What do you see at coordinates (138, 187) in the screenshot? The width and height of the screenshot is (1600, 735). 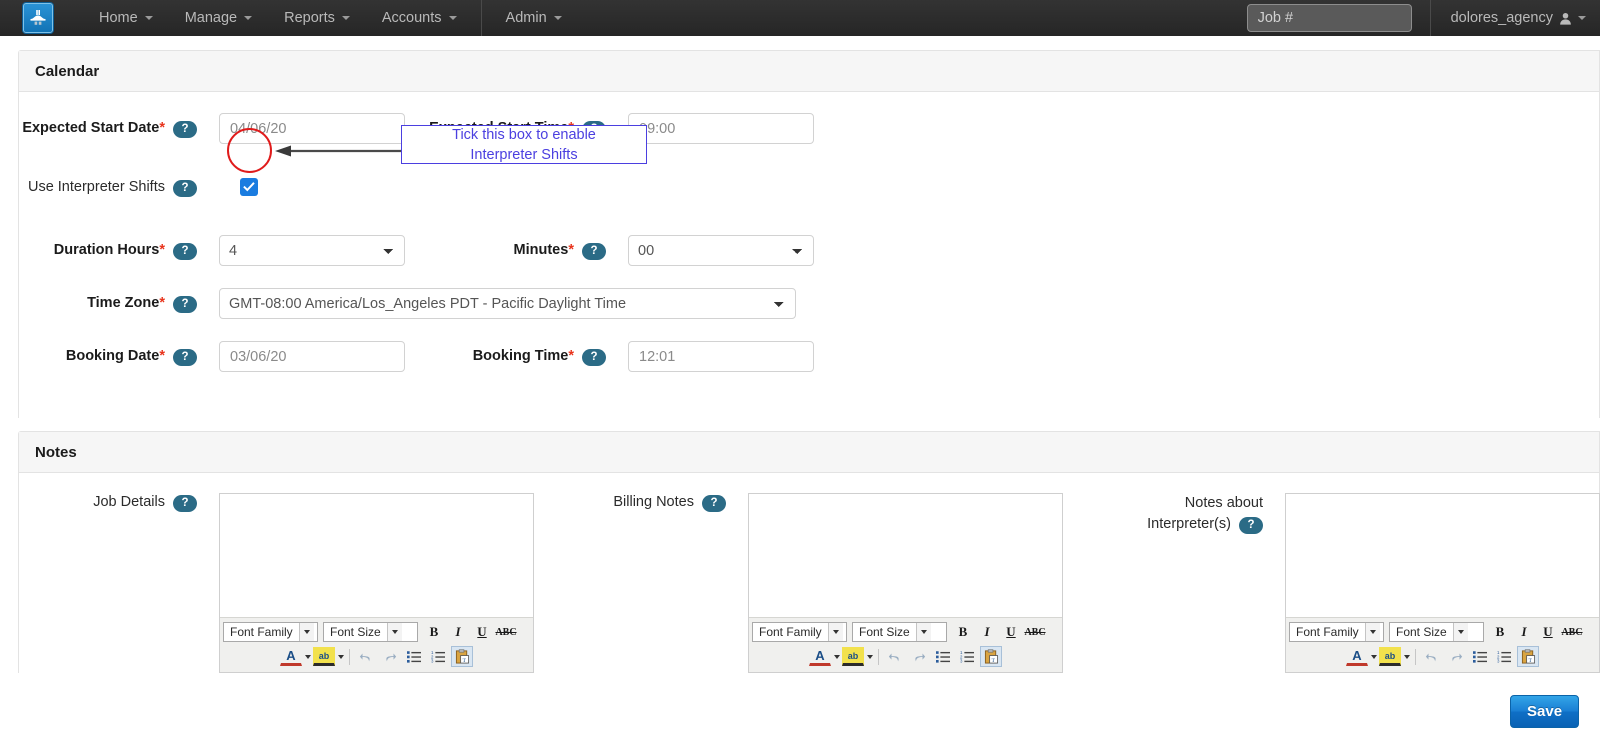 I see `field-use-interpreter-shifts: Use Interpreter Shifts ?` at bounding box center [138, 187].